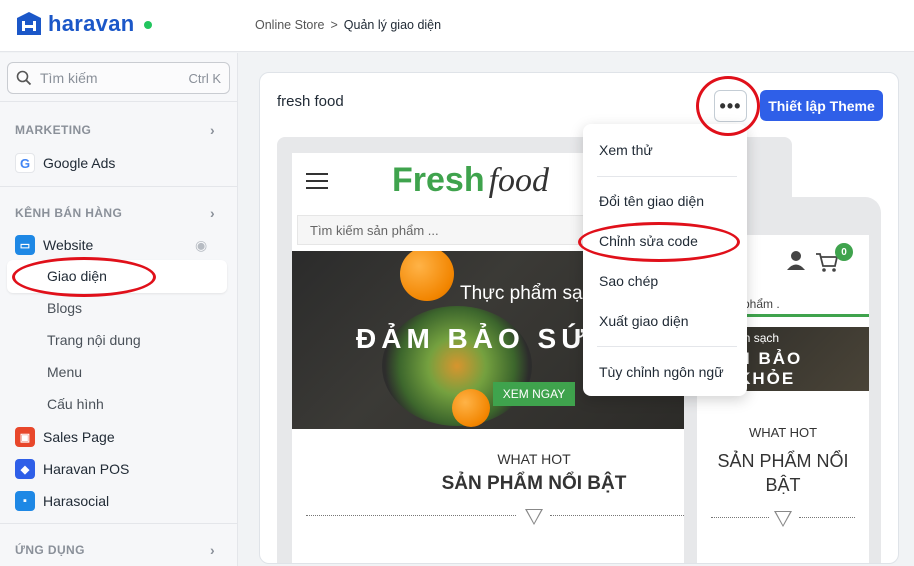 This screenshot has height=566, width=914. What do you see at coordinates (29, 23) in the screenshot?
I see `haravan-logo-icon` at bounding box center [29, 23].